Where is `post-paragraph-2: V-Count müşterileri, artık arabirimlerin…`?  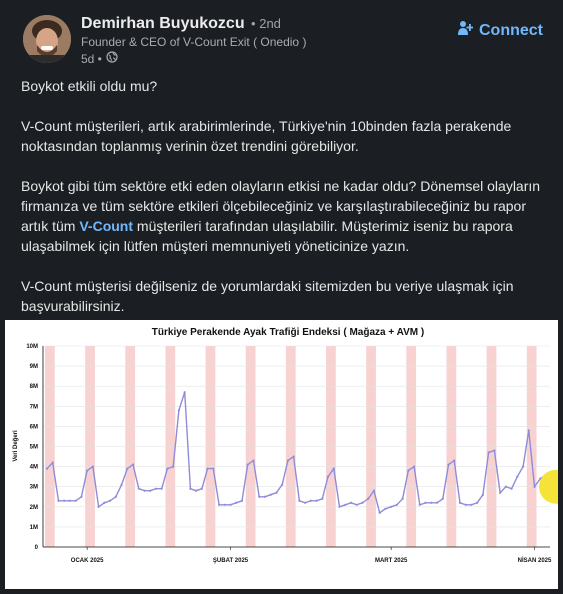 post-paragraph-2: V-Count müşterileri, artık arabirimlerin… is located at coordinates (266, 136).